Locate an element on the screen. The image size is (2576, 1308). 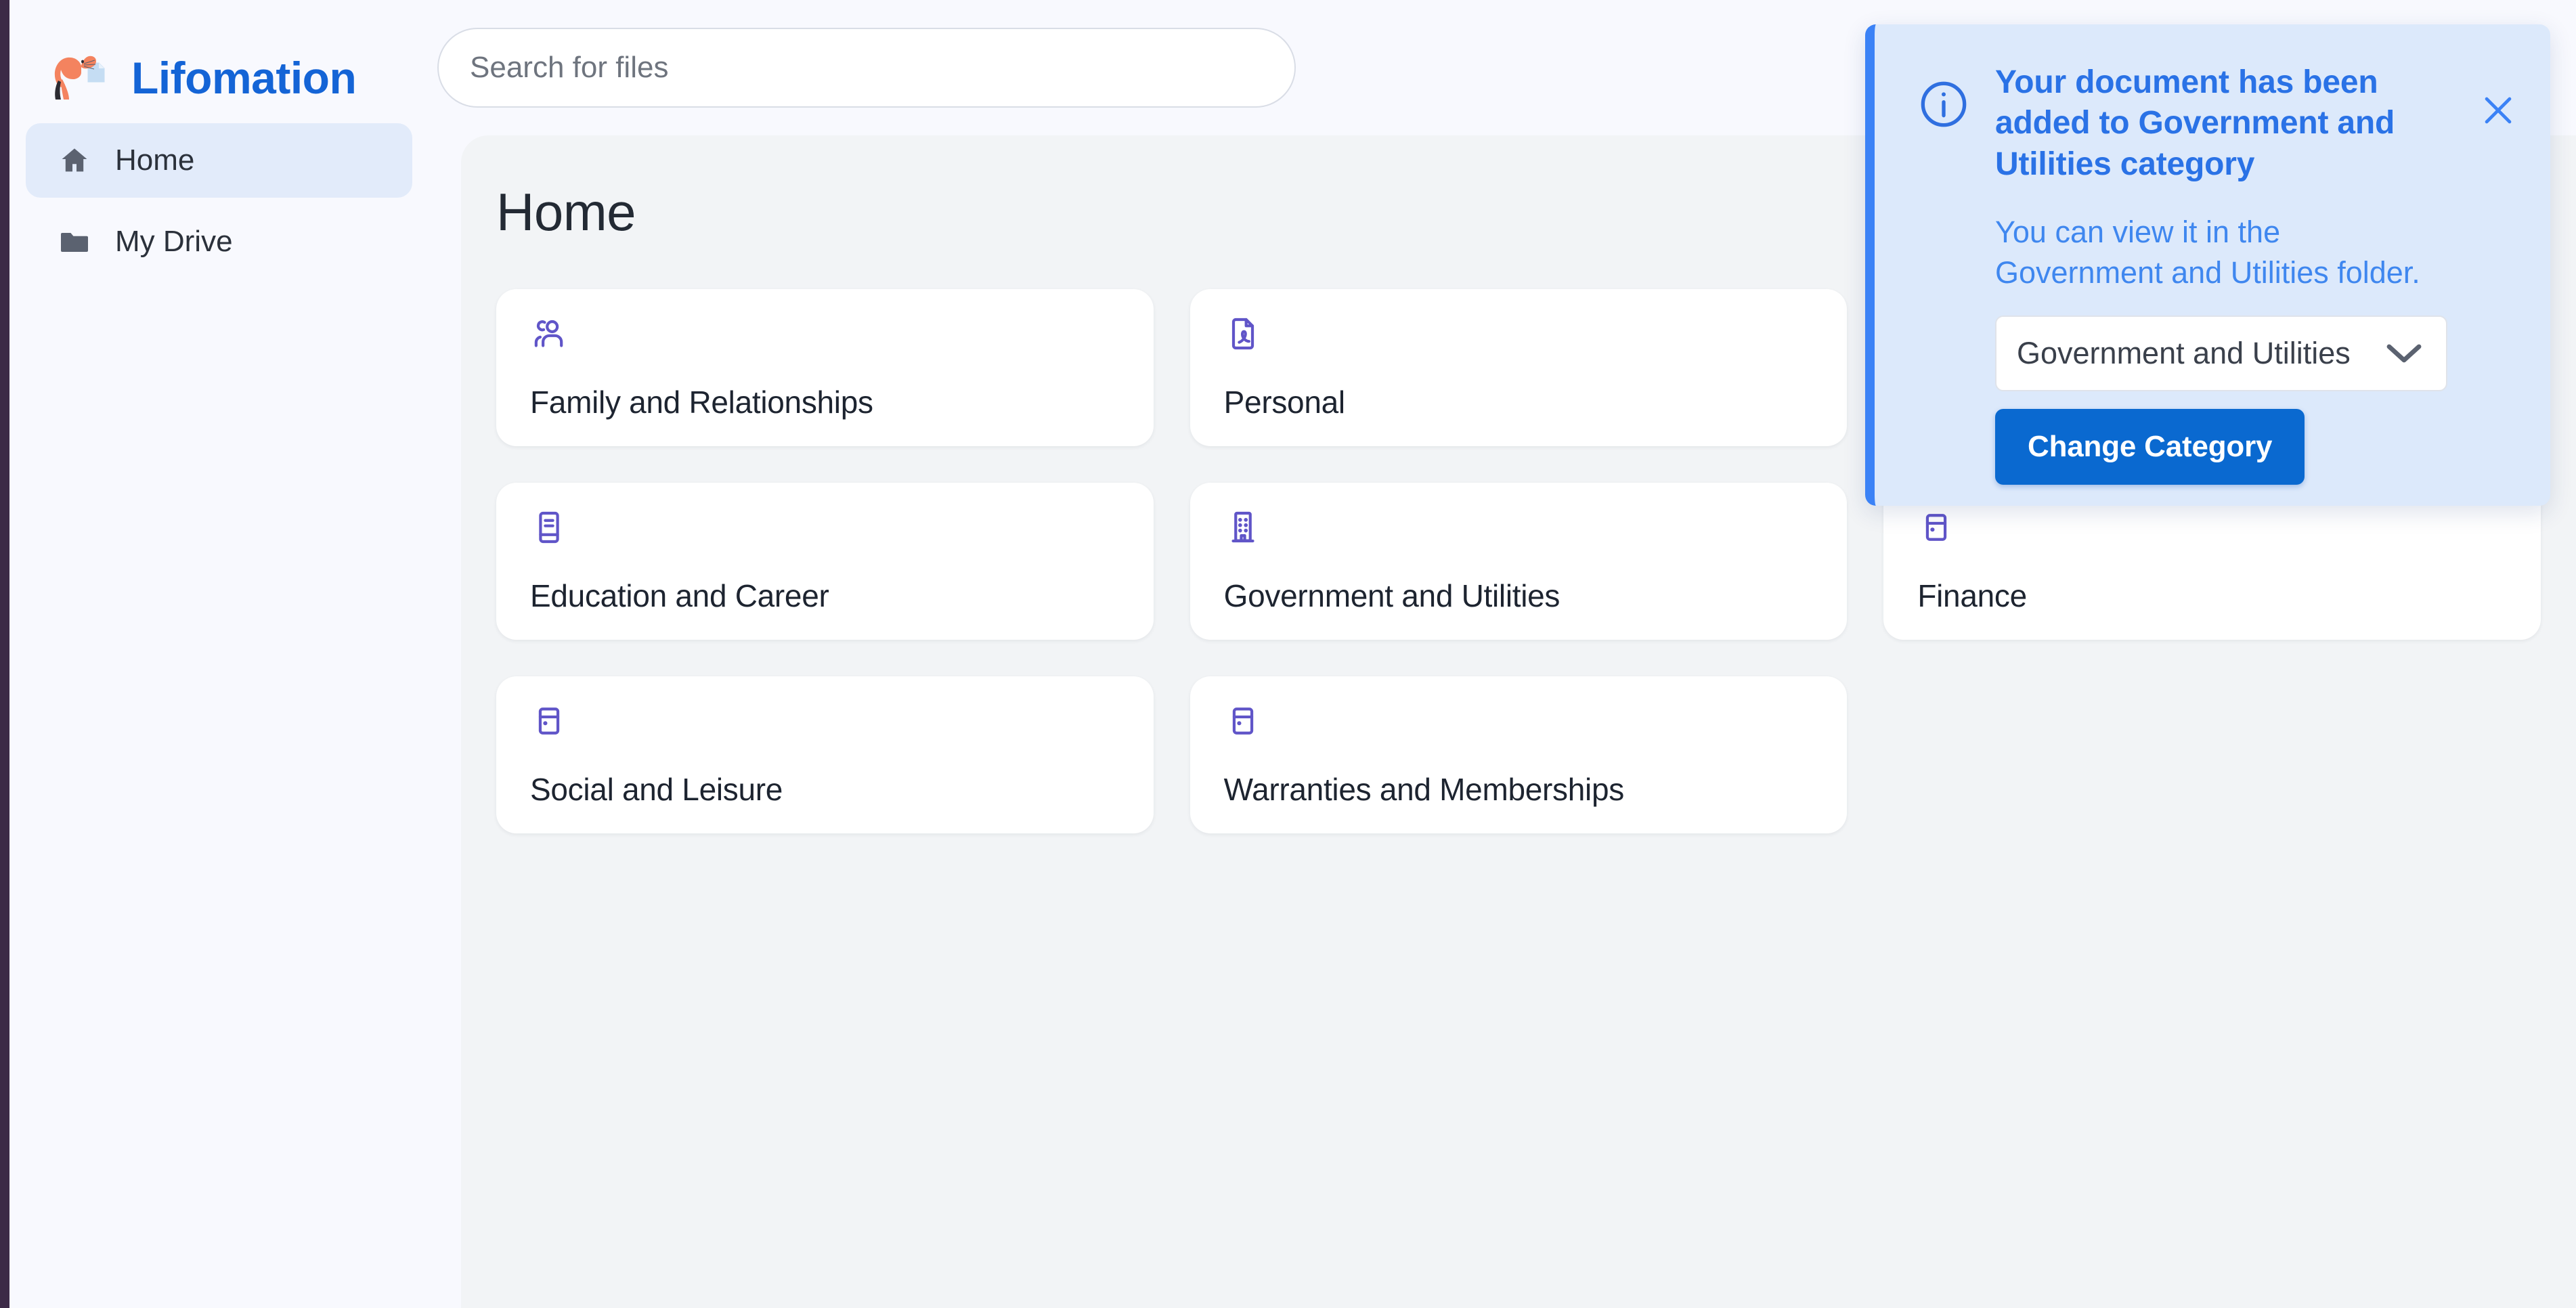
search-box is located at coordinates (866, 68).